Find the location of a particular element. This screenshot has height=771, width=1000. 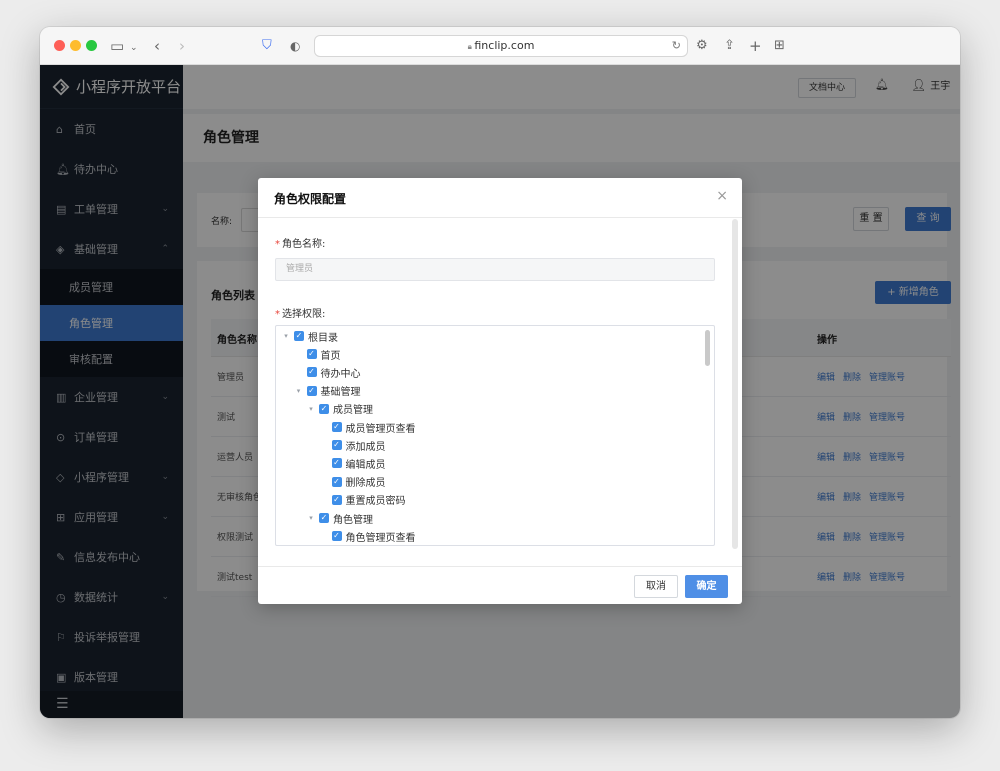

tree-node: ✓ 角色管理页查看 is located at coordinates (373, 536).